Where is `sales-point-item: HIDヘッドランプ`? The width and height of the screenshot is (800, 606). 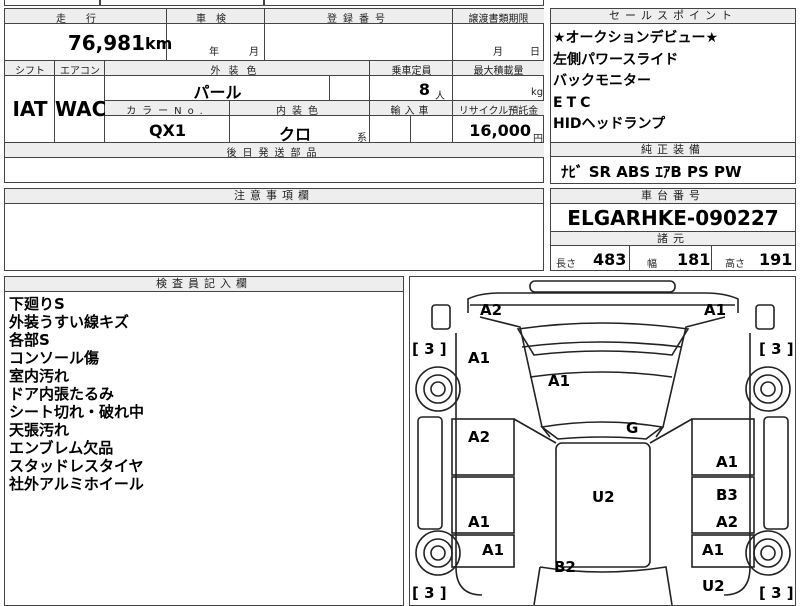
sales-point-item: HIDヘッドランプ is located at coordinates (609, 124).